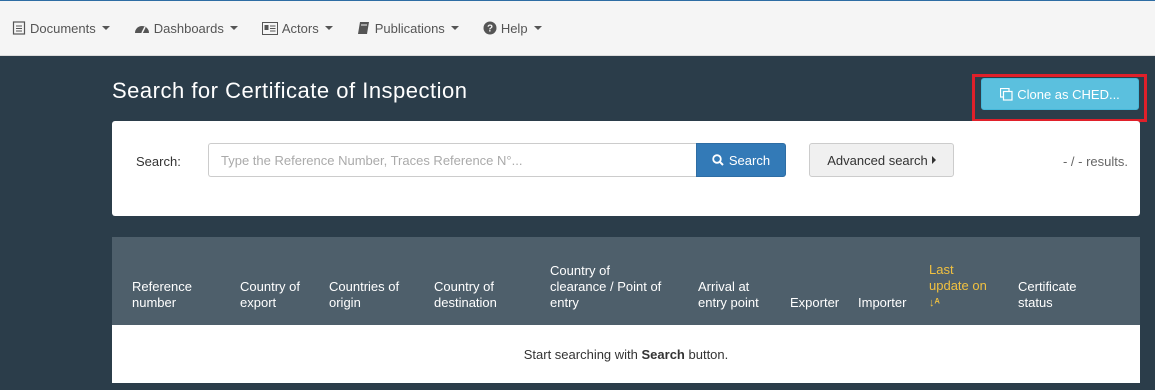 The image size is (1155, 390). I want to click on copy-icon, so click(1006, 94).